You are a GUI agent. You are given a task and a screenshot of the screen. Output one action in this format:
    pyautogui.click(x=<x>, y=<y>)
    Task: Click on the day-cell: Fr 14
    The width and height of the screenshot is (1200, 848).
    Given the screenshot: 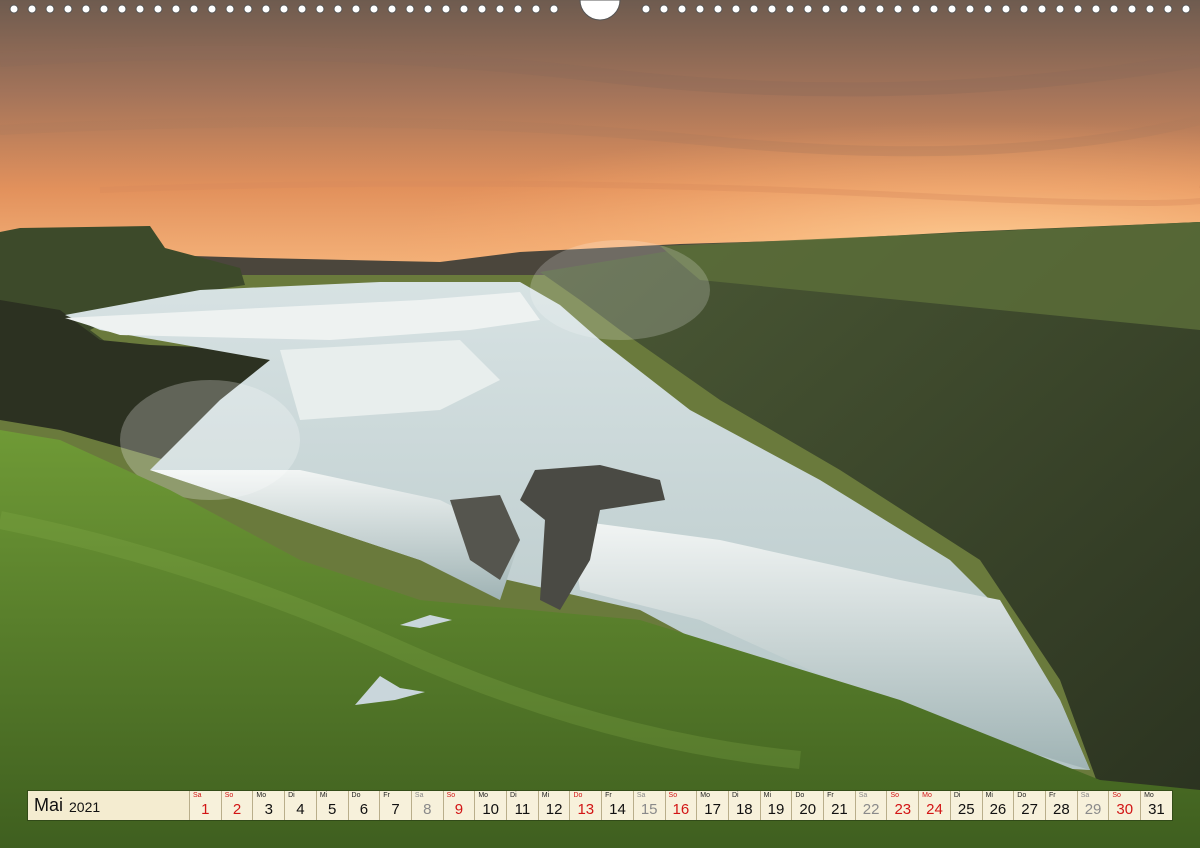 What is the action you would take?
    pyautogui.click(x=618, y=805)
    